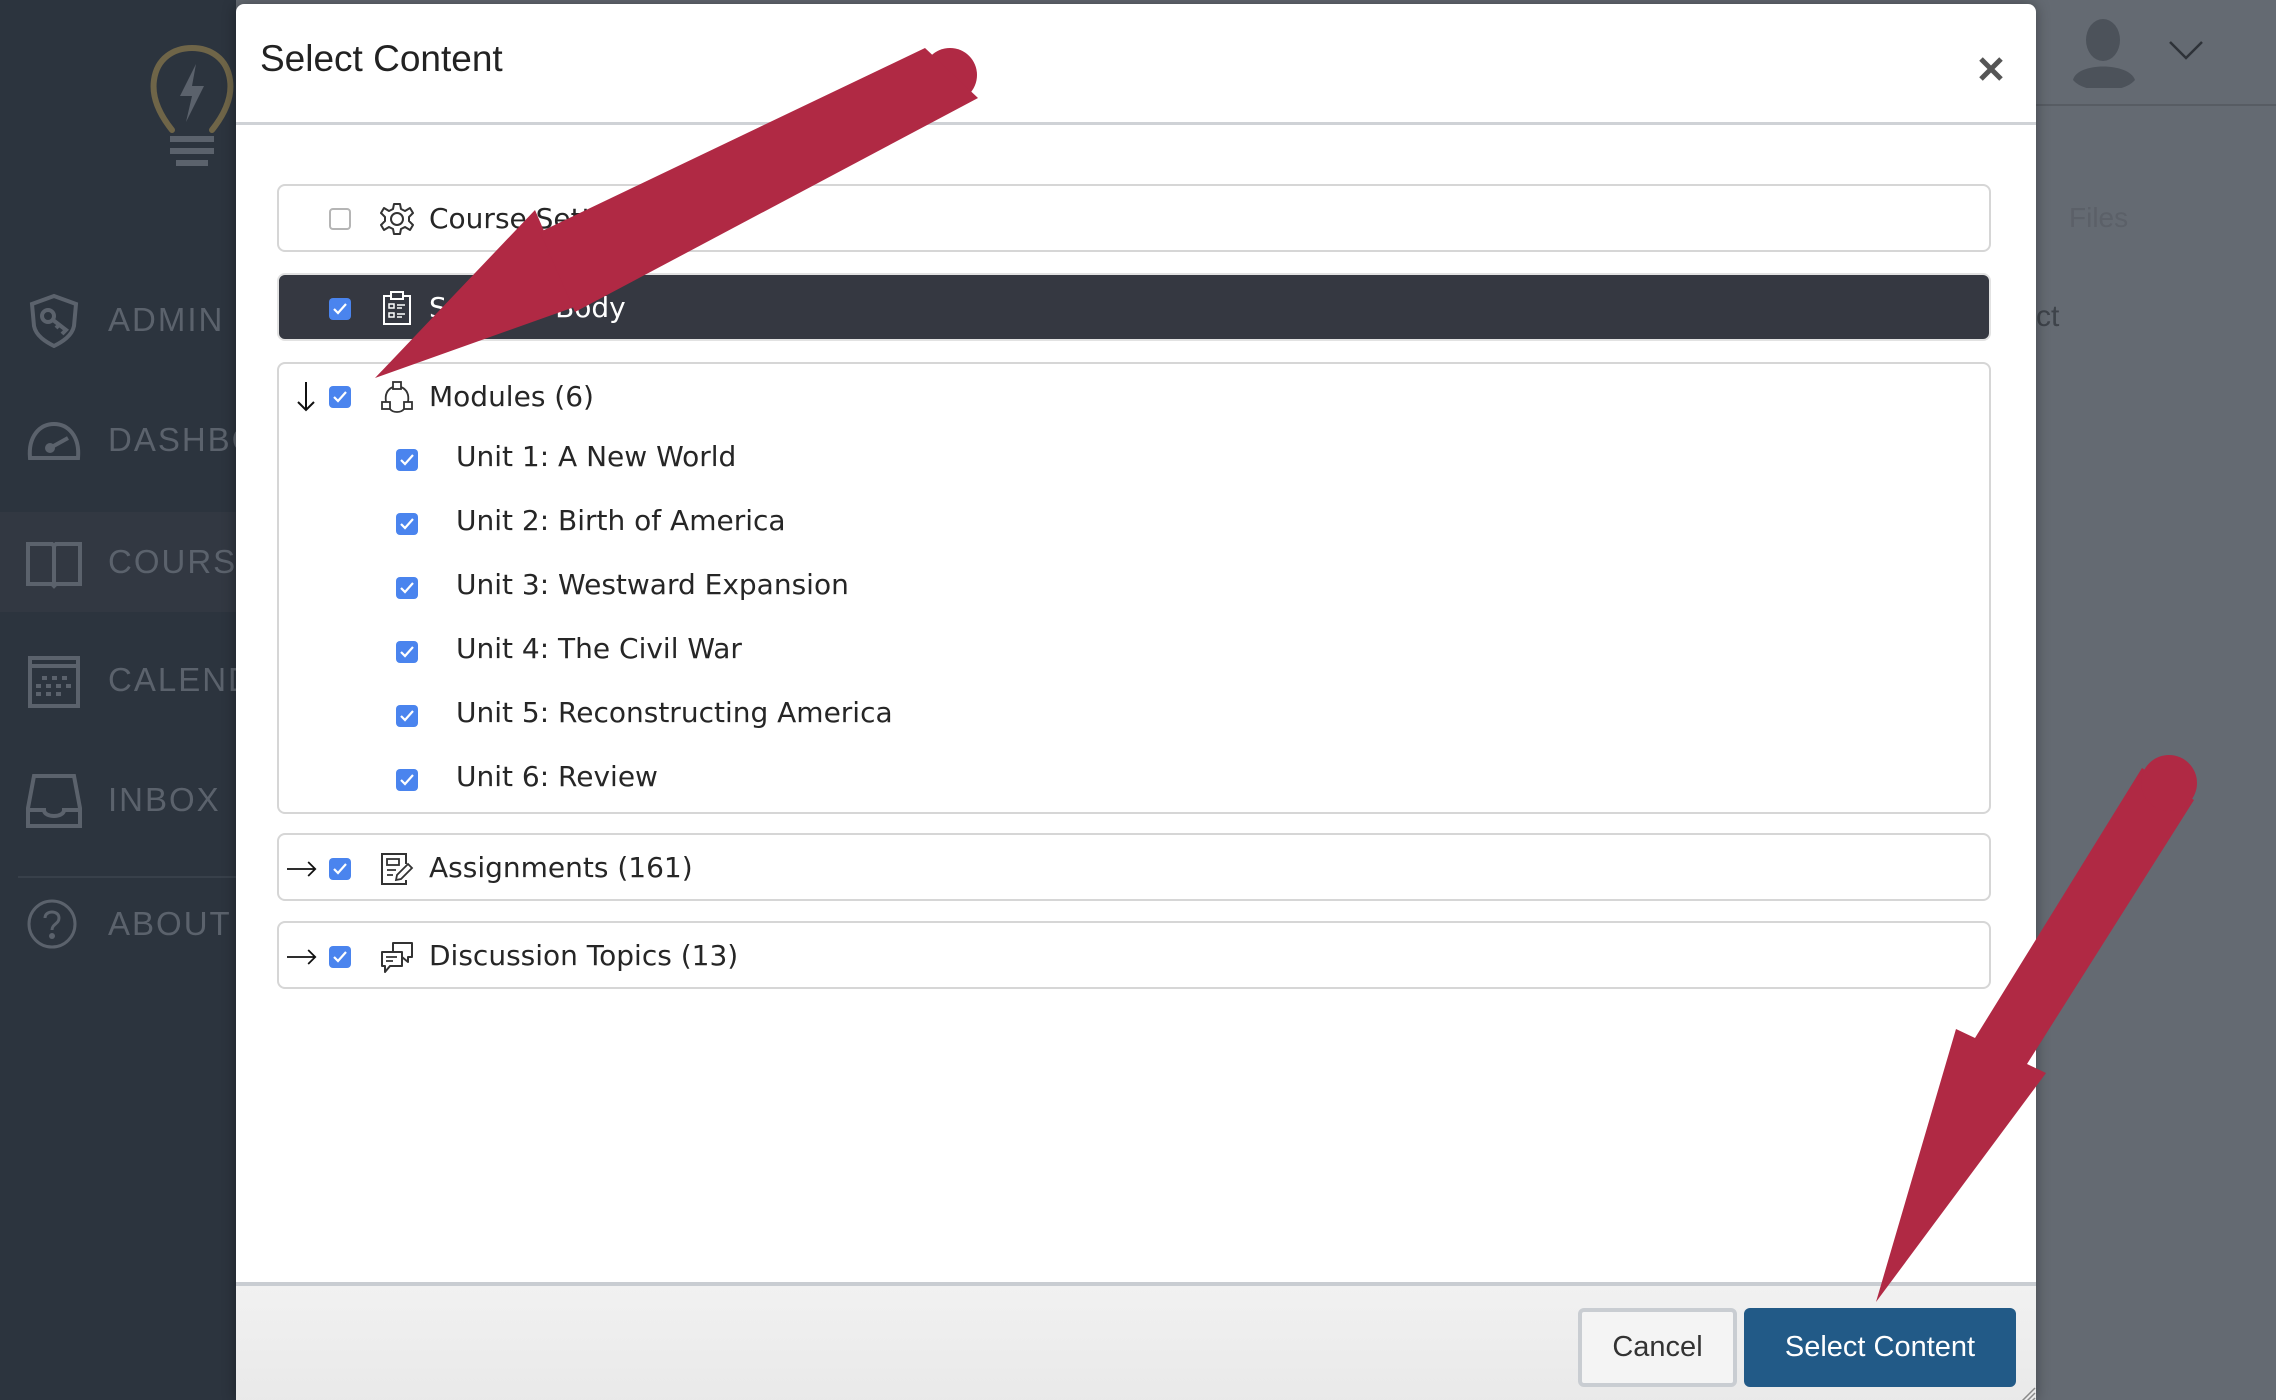  I want to click on book-icon, so click(54, 565).